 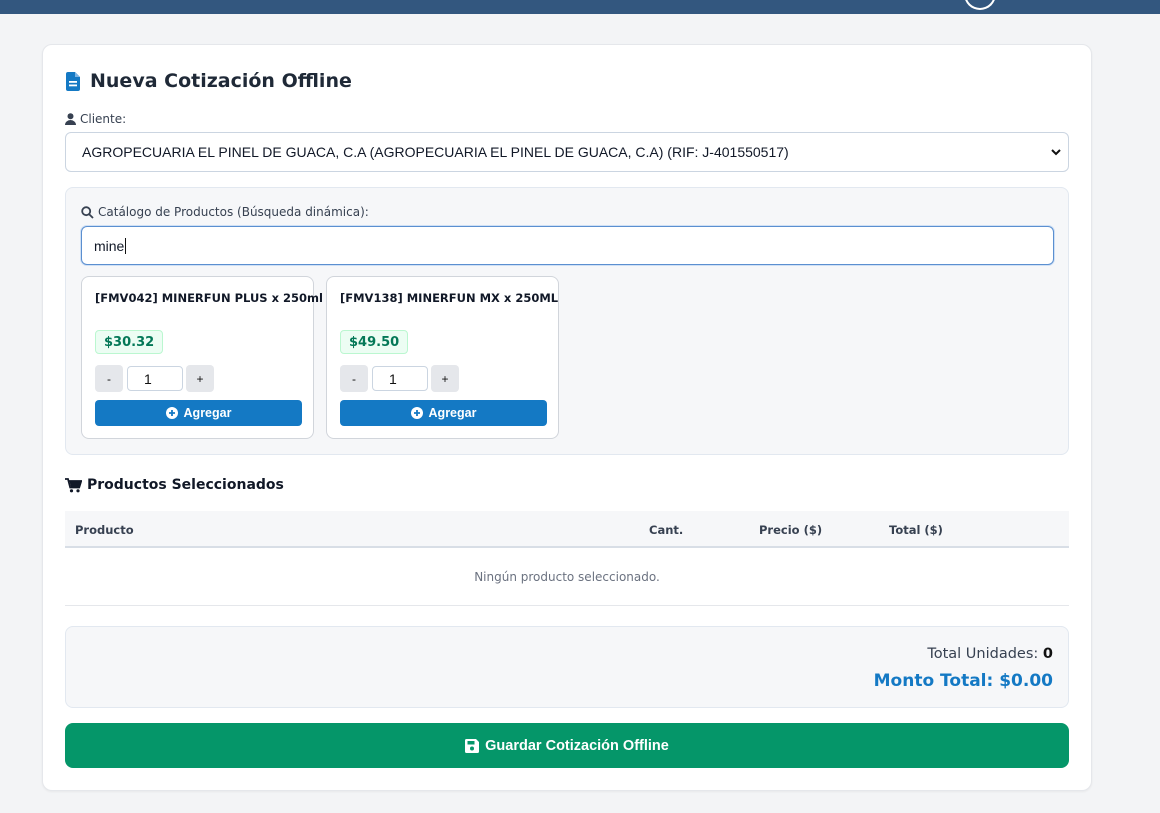 I want to click on client-label: Cliente:, so click(x=95, y=119).